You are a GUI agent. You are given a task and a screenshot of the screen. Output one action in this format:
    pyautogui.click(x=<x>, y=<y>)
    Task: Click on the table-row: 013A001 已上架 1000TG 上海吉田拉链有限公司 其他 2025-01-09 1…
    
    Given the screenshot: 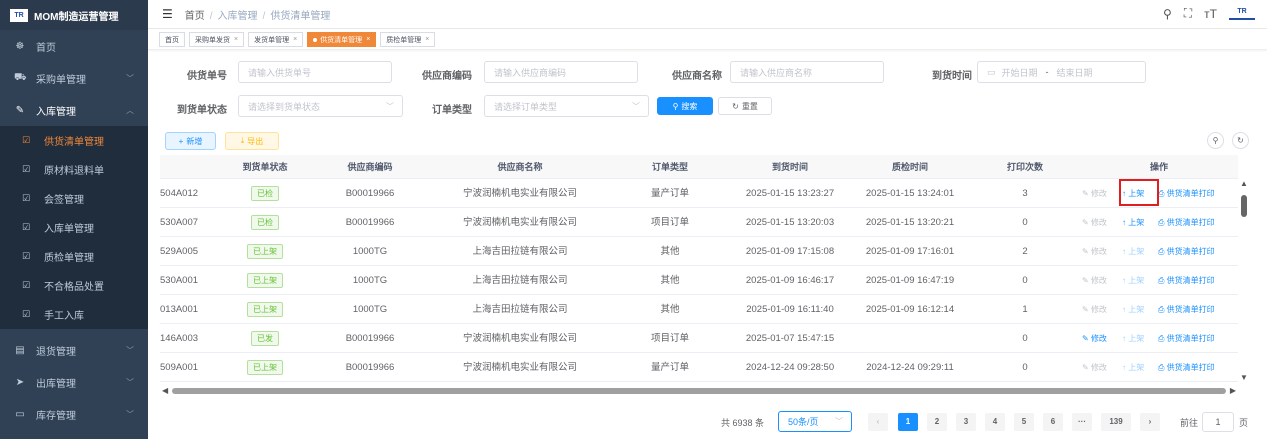 What is the action you would take?
    pyautogui.click(x=699, y=309)
    